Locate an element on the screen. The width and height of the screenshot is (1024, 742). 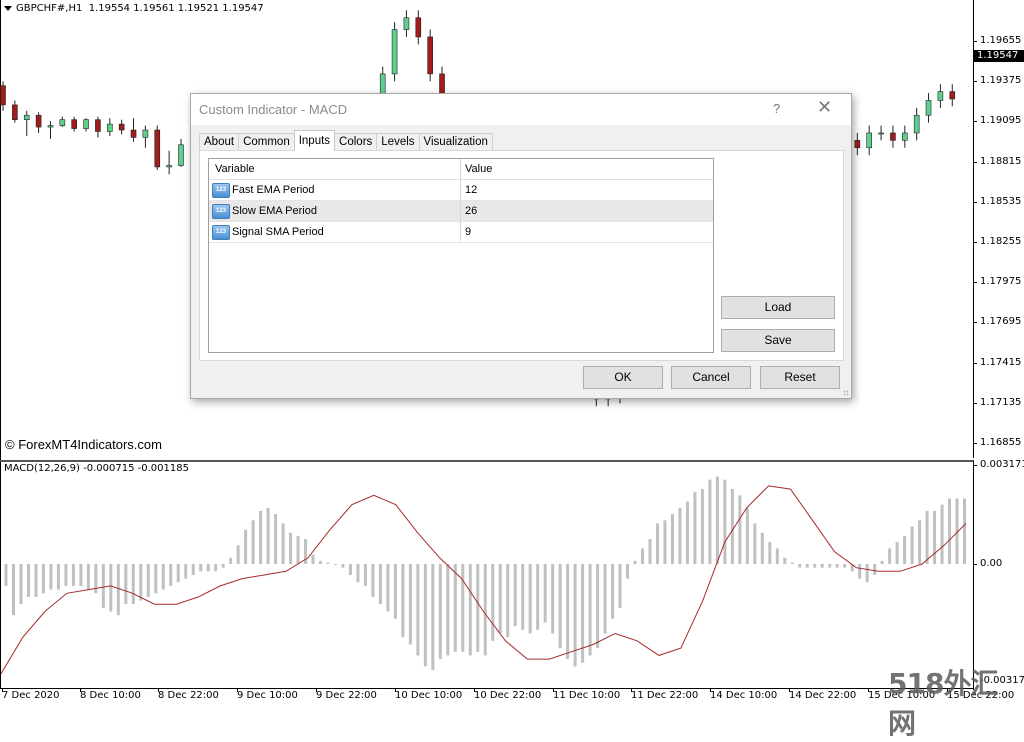
time-axis-label: 10 Dec 22:00 is located at coordinates (508, 695).